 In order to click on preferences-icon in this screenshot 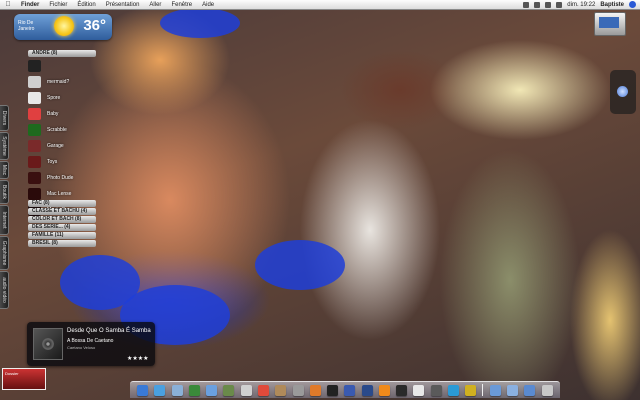, I will do `click(298, 390)`.